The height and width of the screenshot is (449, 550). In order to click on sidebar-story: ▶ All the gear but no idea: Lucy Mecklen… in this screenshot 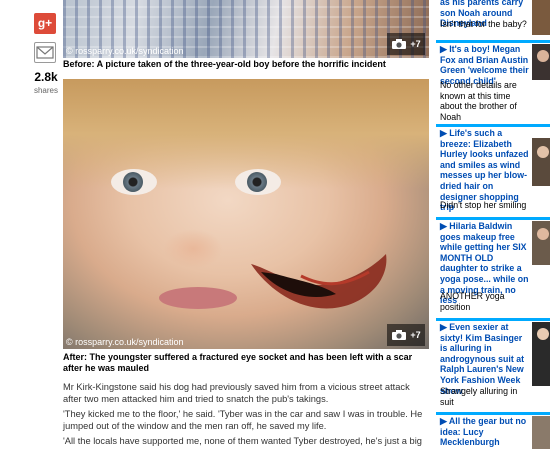, I will do `click(493, 430)`.